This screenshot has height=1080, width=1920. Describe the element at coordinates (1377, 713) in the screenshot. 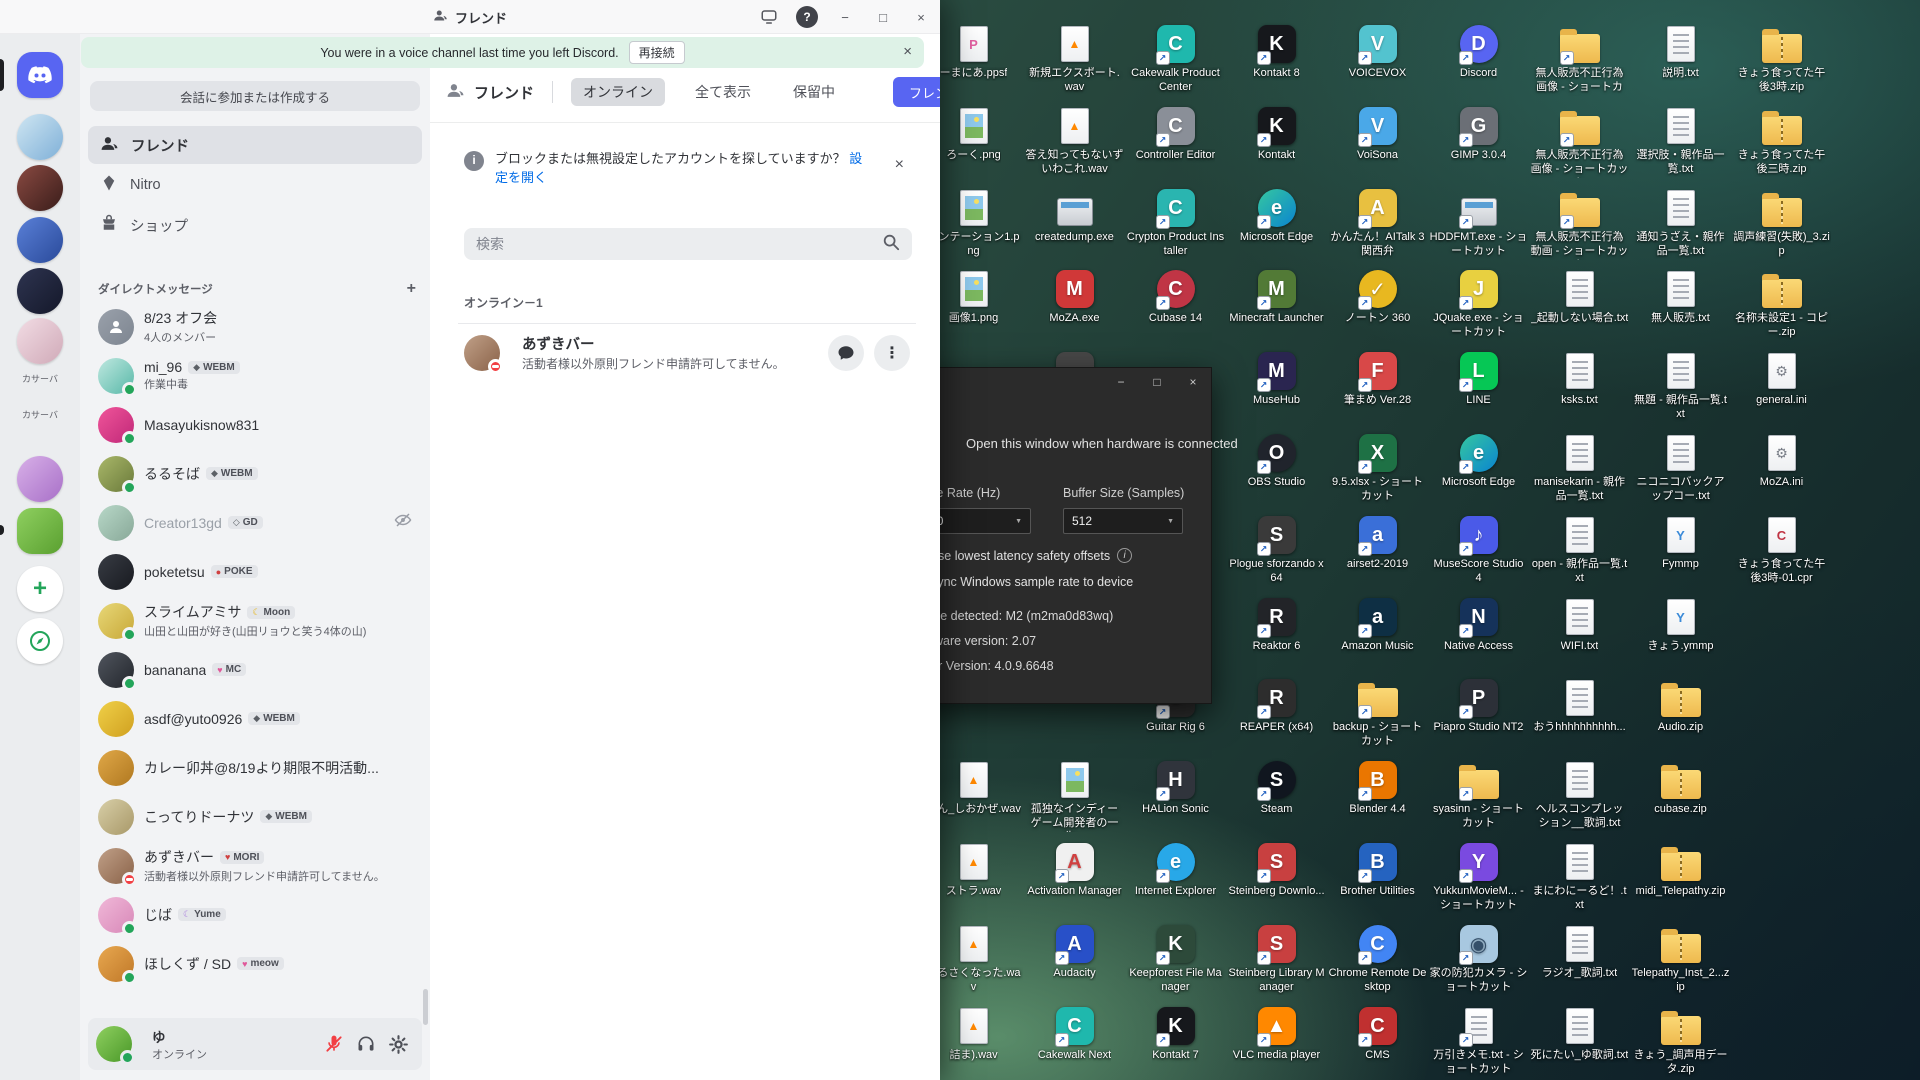

I see `desktop-icon: backup - ショートカット` at that location.